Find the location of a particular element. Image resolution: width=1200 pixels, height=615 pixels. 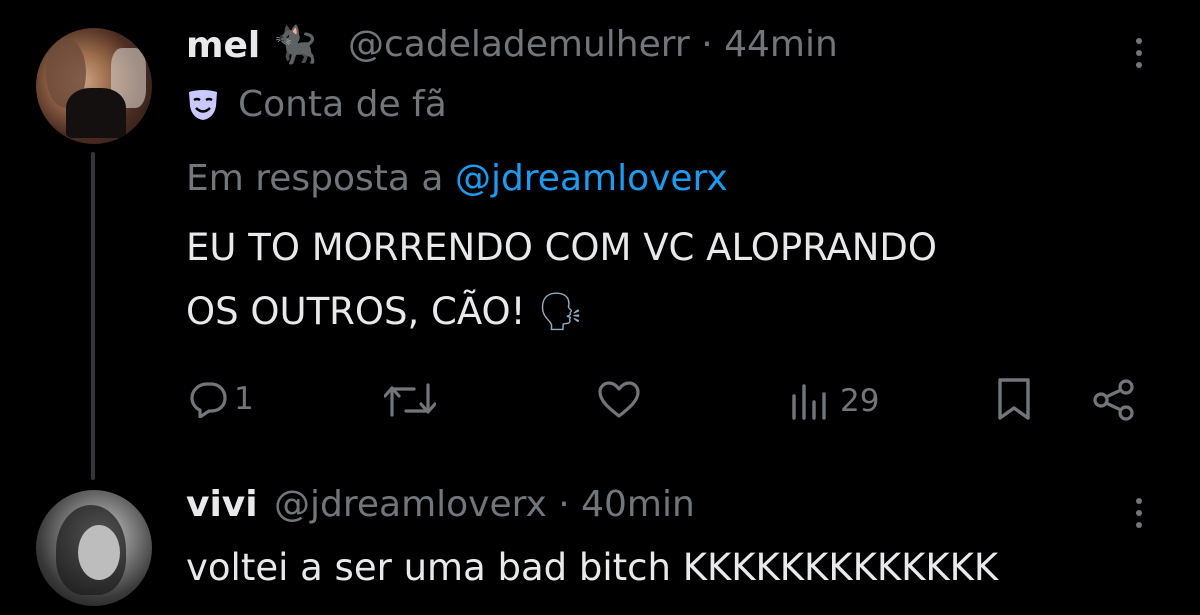

avatar-mel is located at coordinates (94, 86).